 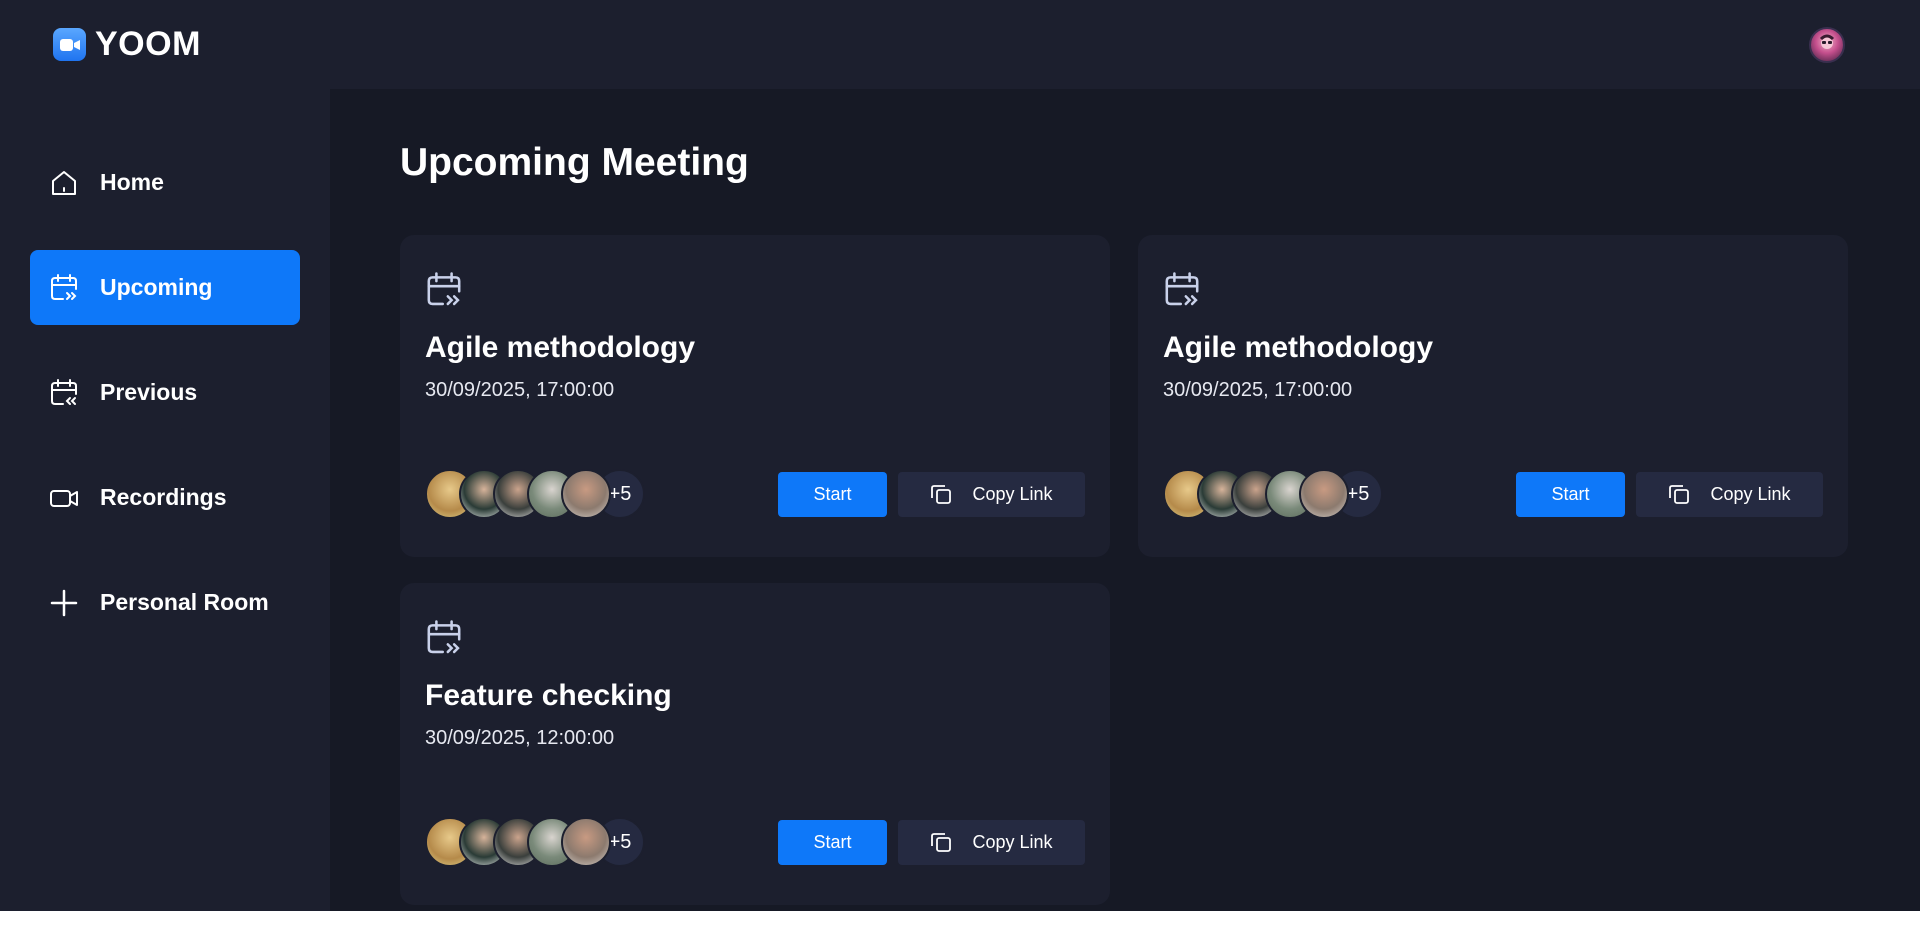 I want to click on video-camera-logo-icon, so click(x=69, y=44).